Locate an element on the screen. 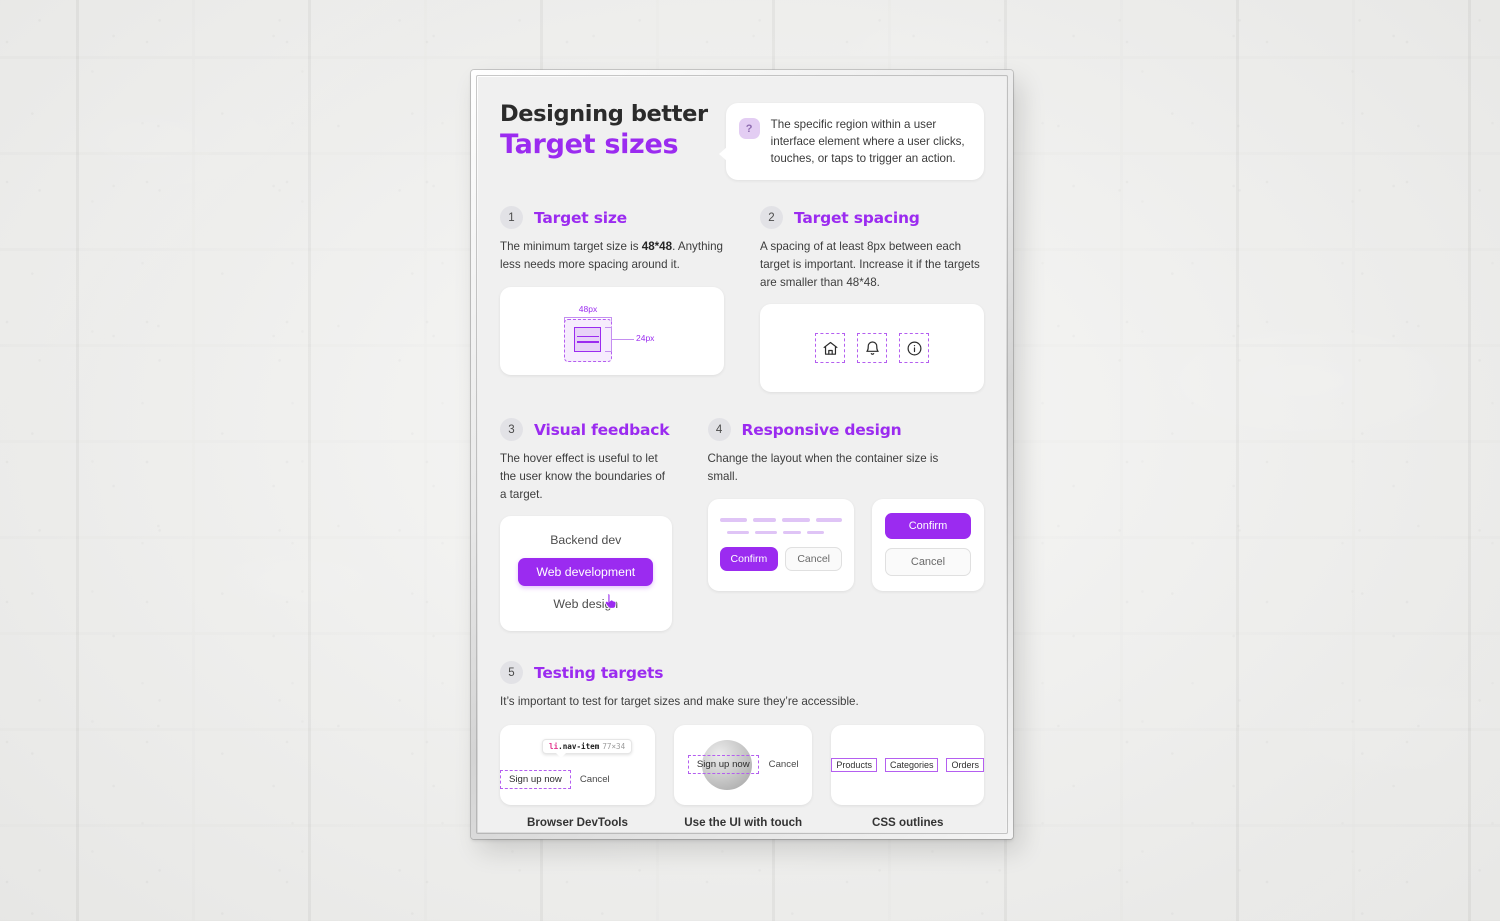  testing-card-caption: Use the UI with touch is located at coordinates (743, 822).